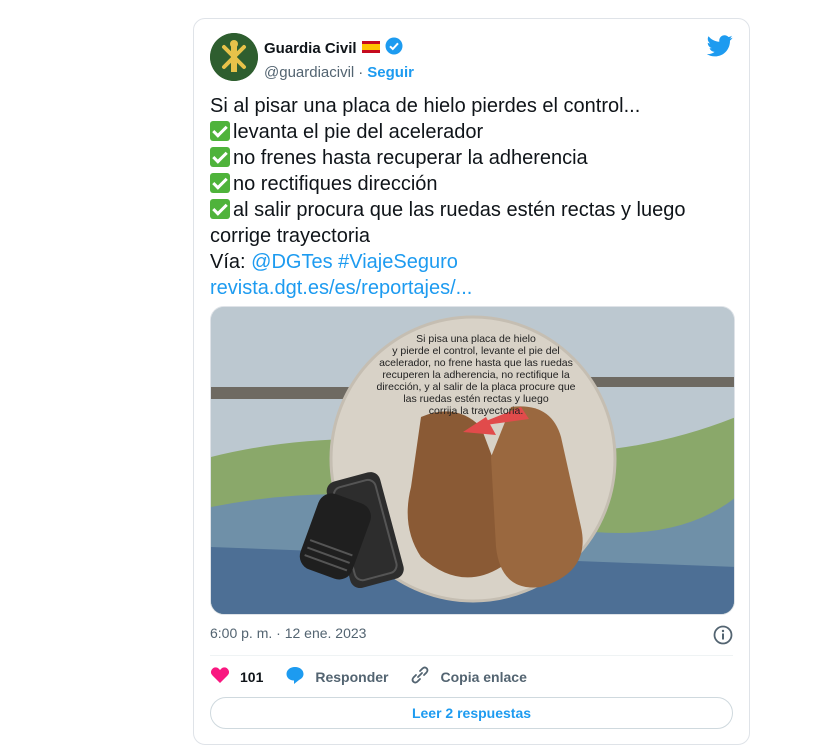  I want to click on mention-link: @DGTes, so click(291, 262).